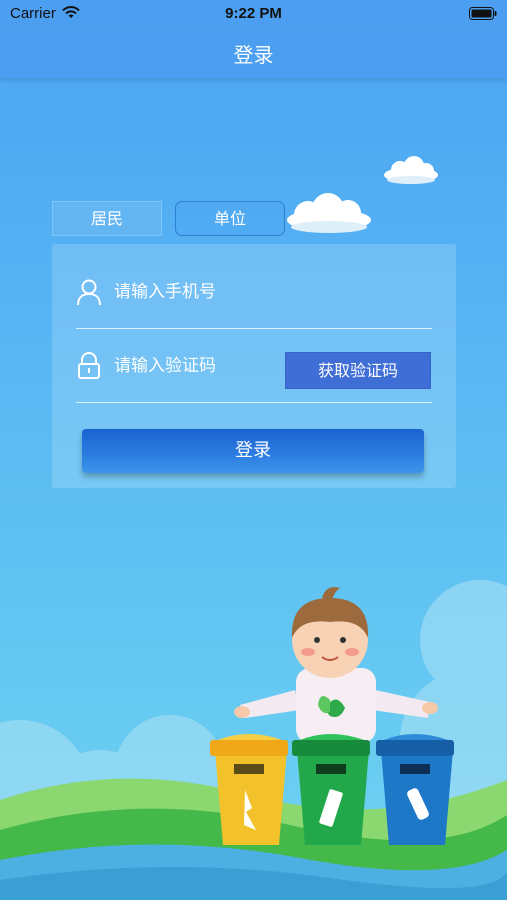  Describe the element at coordinates (249, 789) in the screenshot. I see `yellow-bin` at that location.